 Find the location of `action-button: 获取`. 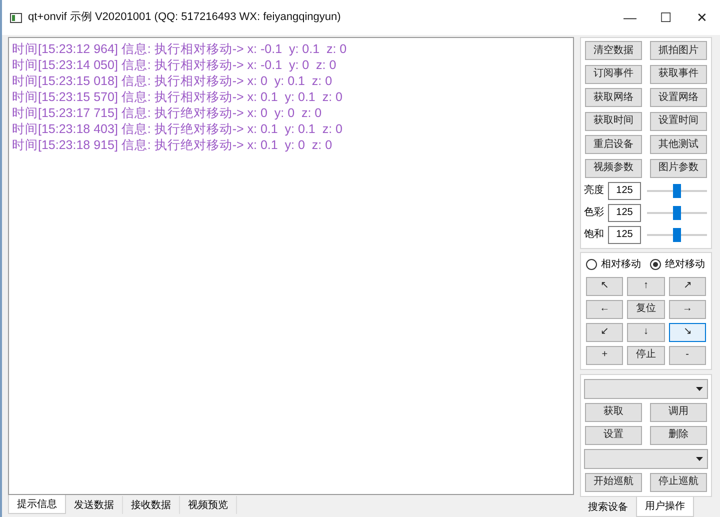

action-button: 获取 is located at coordinates (613, 412).